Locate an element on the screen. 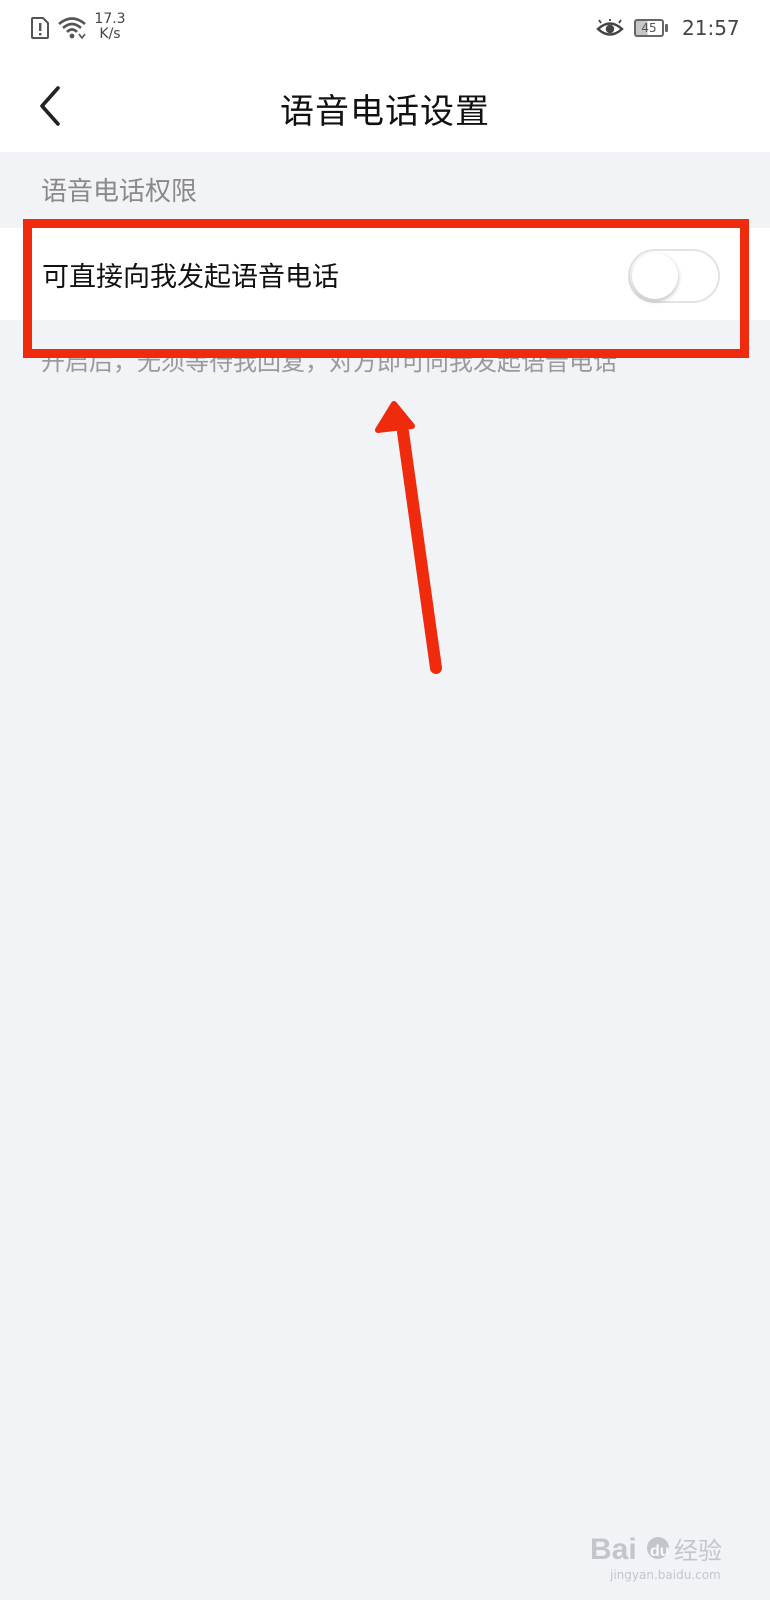 This screenshot has width=770, height=1600. wifi-icon is located at coordinates (72, 28).